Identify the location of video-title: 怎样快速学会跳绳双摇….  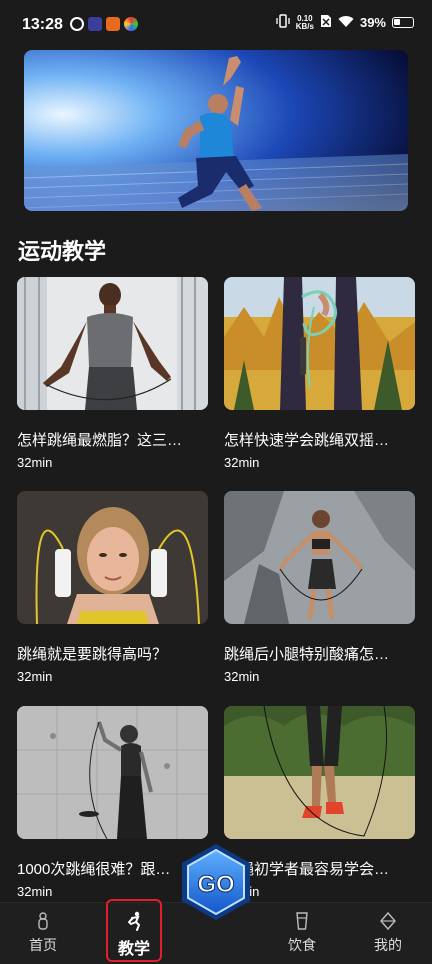
(307, 440).